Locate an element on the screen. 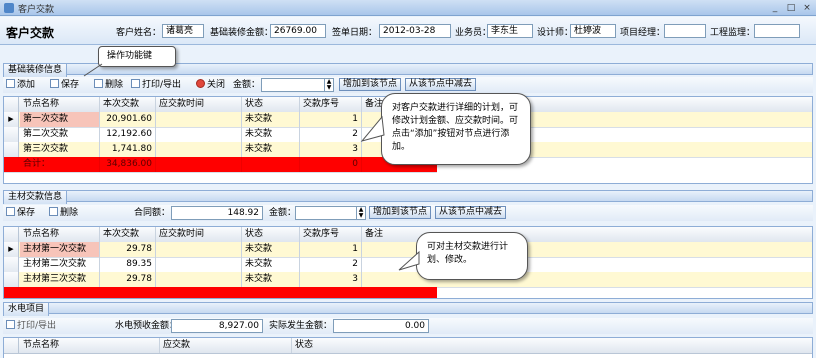 This screenshot has height=358, width=816. cell-node-name: 主材第三次交款 is located at coordinates (60, 279).